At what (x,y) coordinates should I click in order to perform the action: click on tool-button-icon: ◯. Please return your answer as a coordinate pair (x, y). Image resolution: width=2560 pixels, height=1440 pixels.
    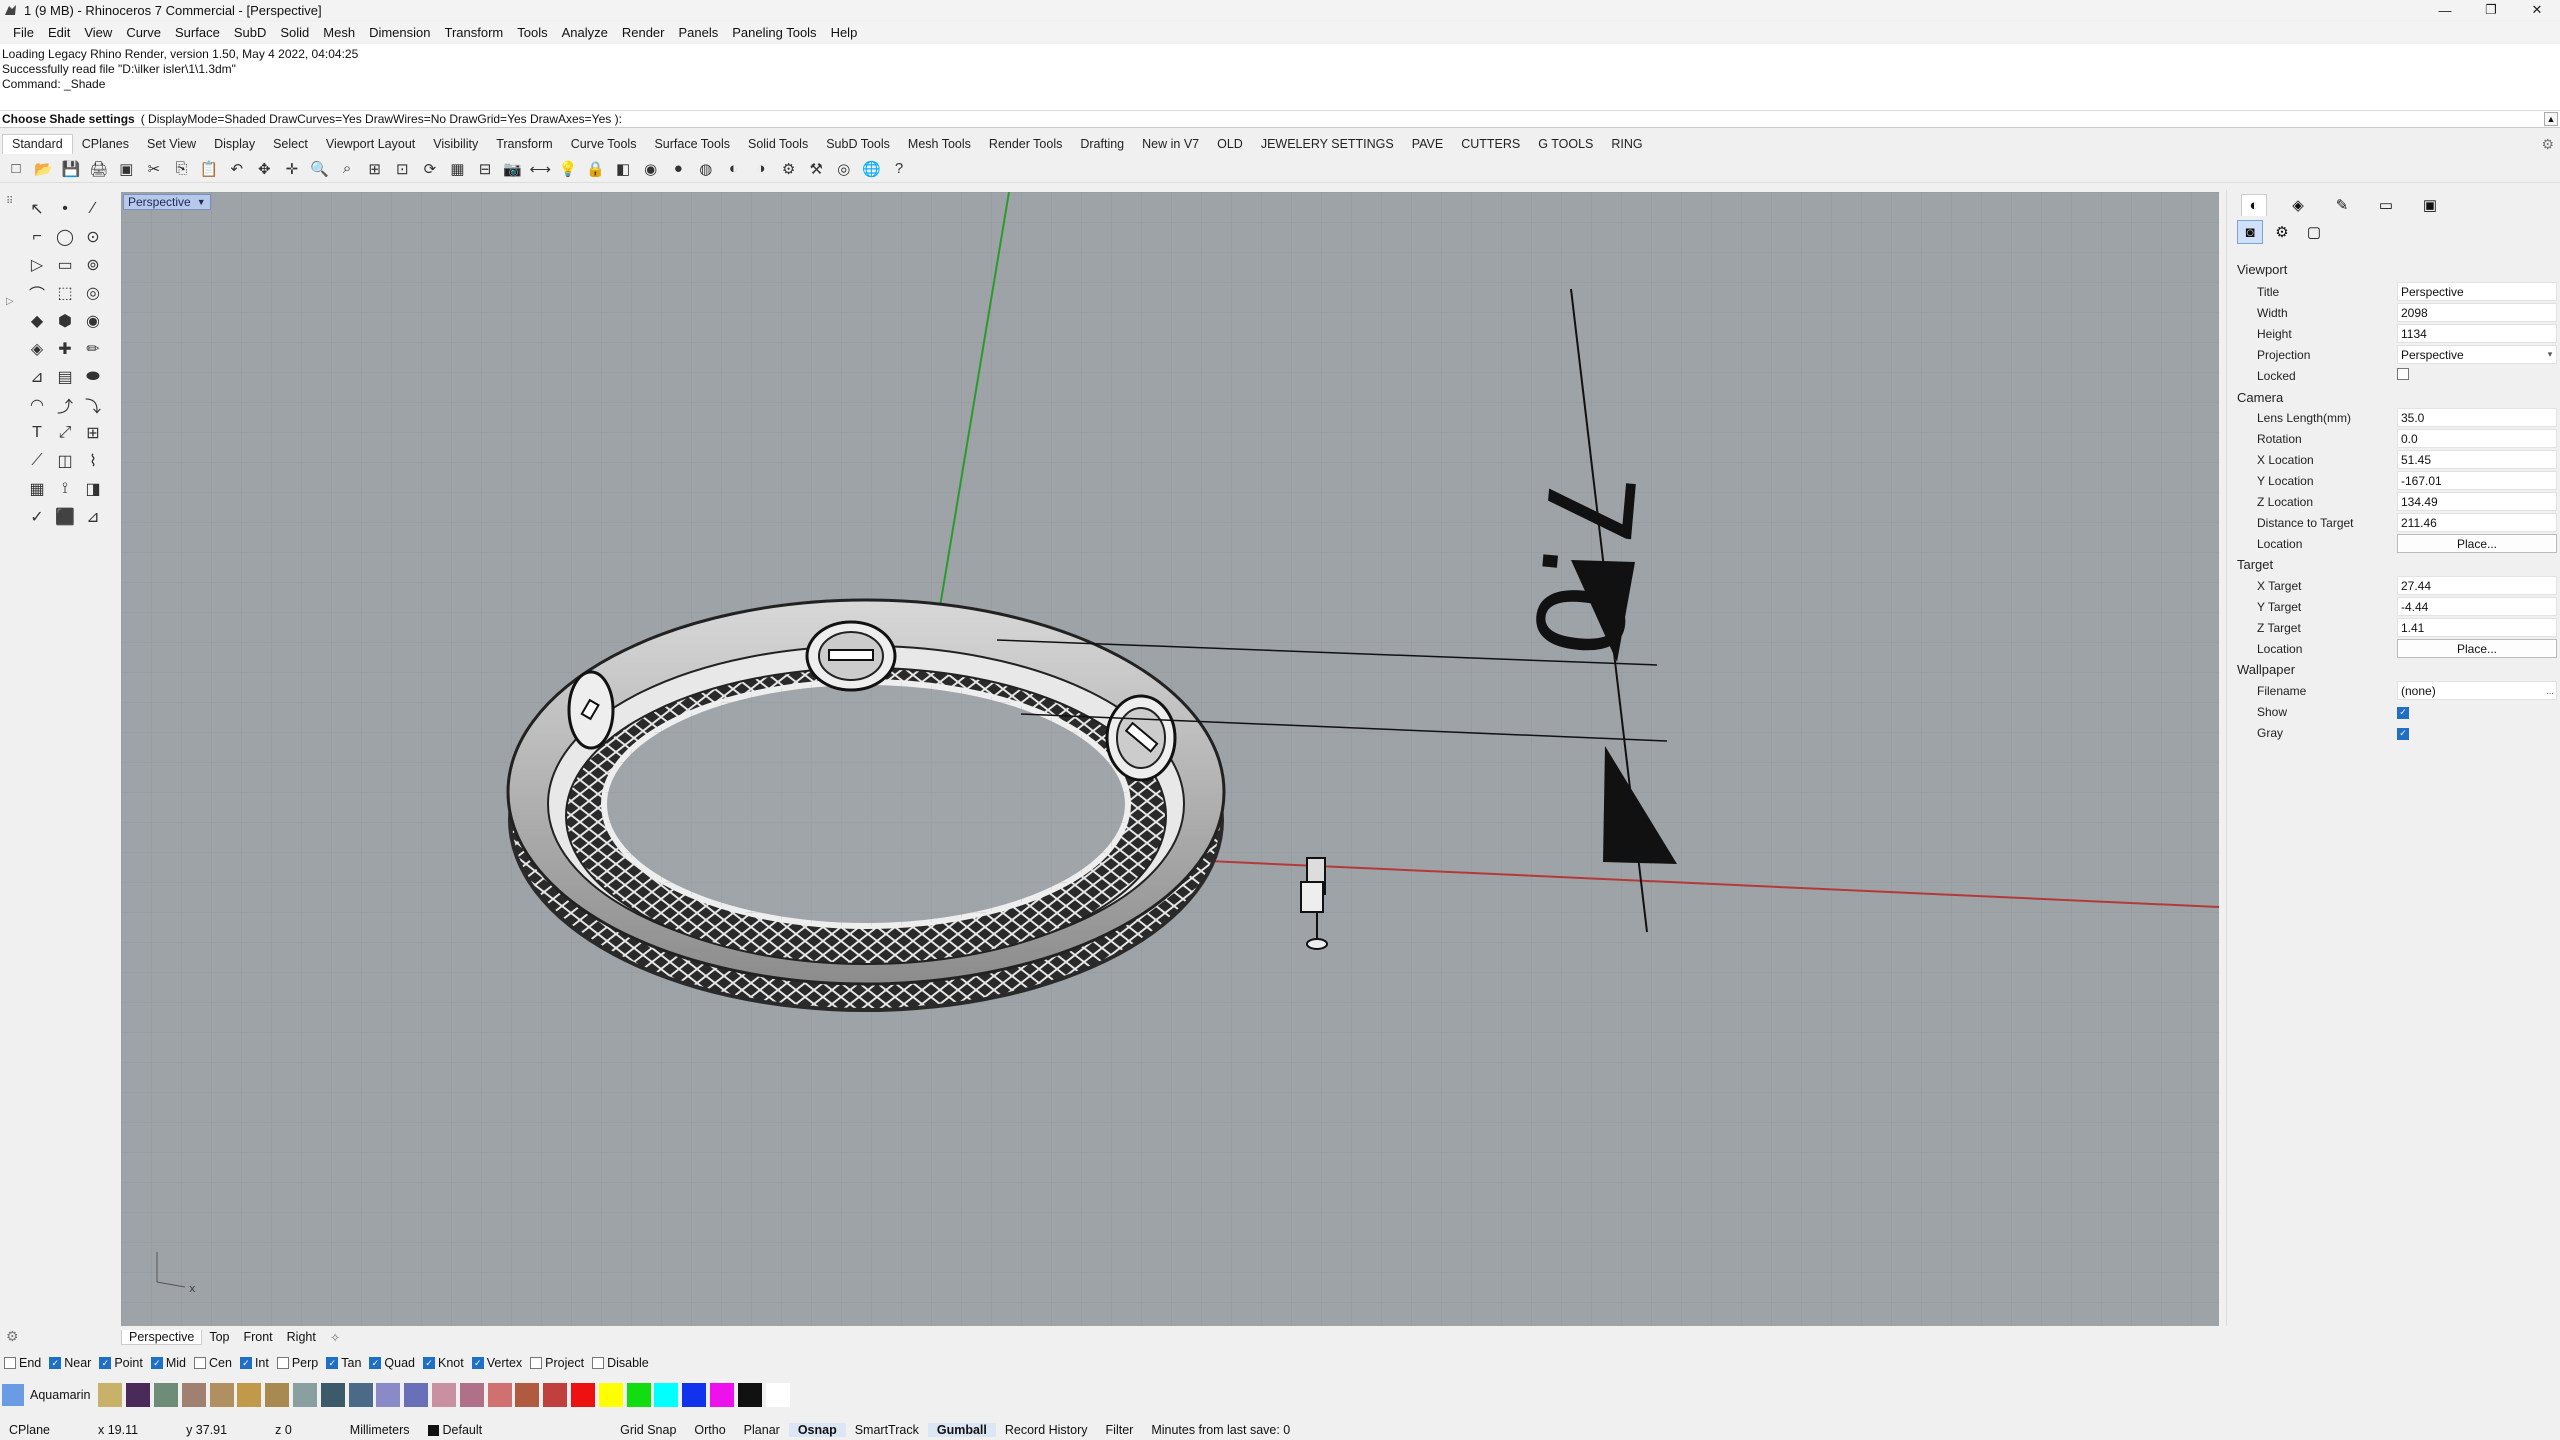
    Looking at the image, I should click on (65, 237).